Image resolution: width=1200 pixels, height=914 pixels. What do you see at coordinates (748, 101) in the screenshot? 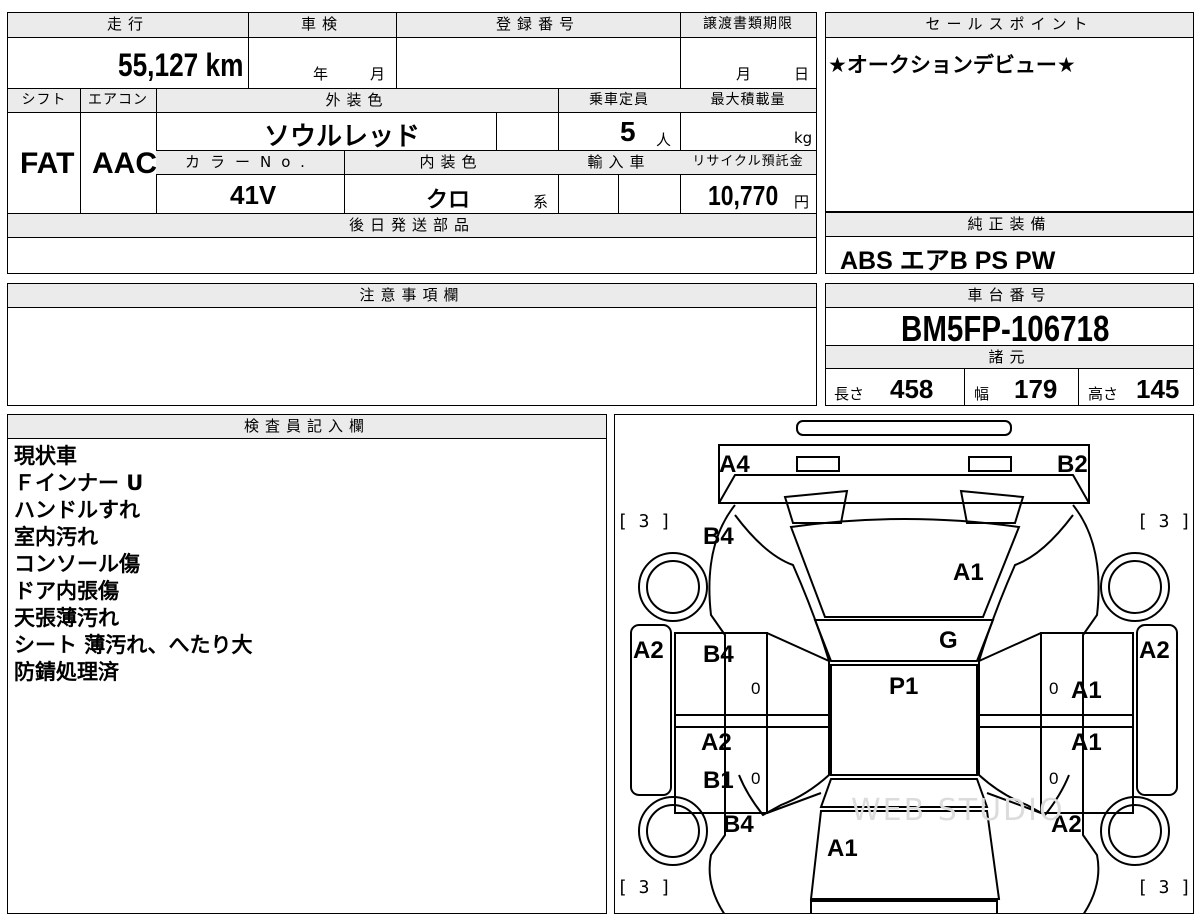
I see `max-load-header: 最大積載量` at bounding box center [748, 101].